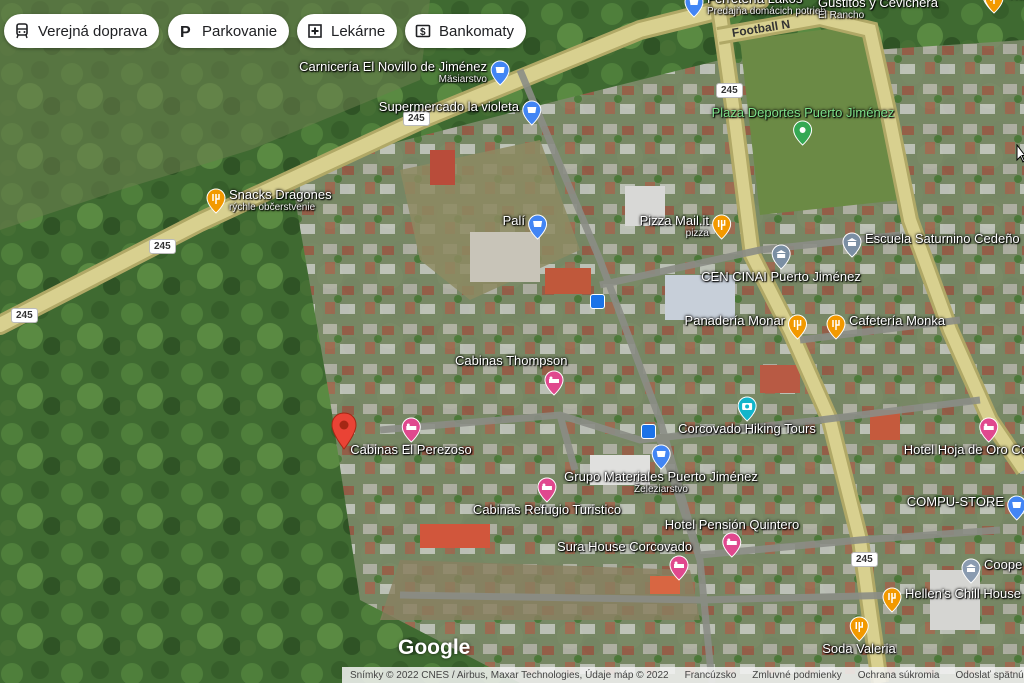 The width and height of the screenshot is (1024, 683). I want to click on poi-hotel-hoja-de-oro-corcovado: Hotel Hoja de Oro Corcovado, so click(964, 437).